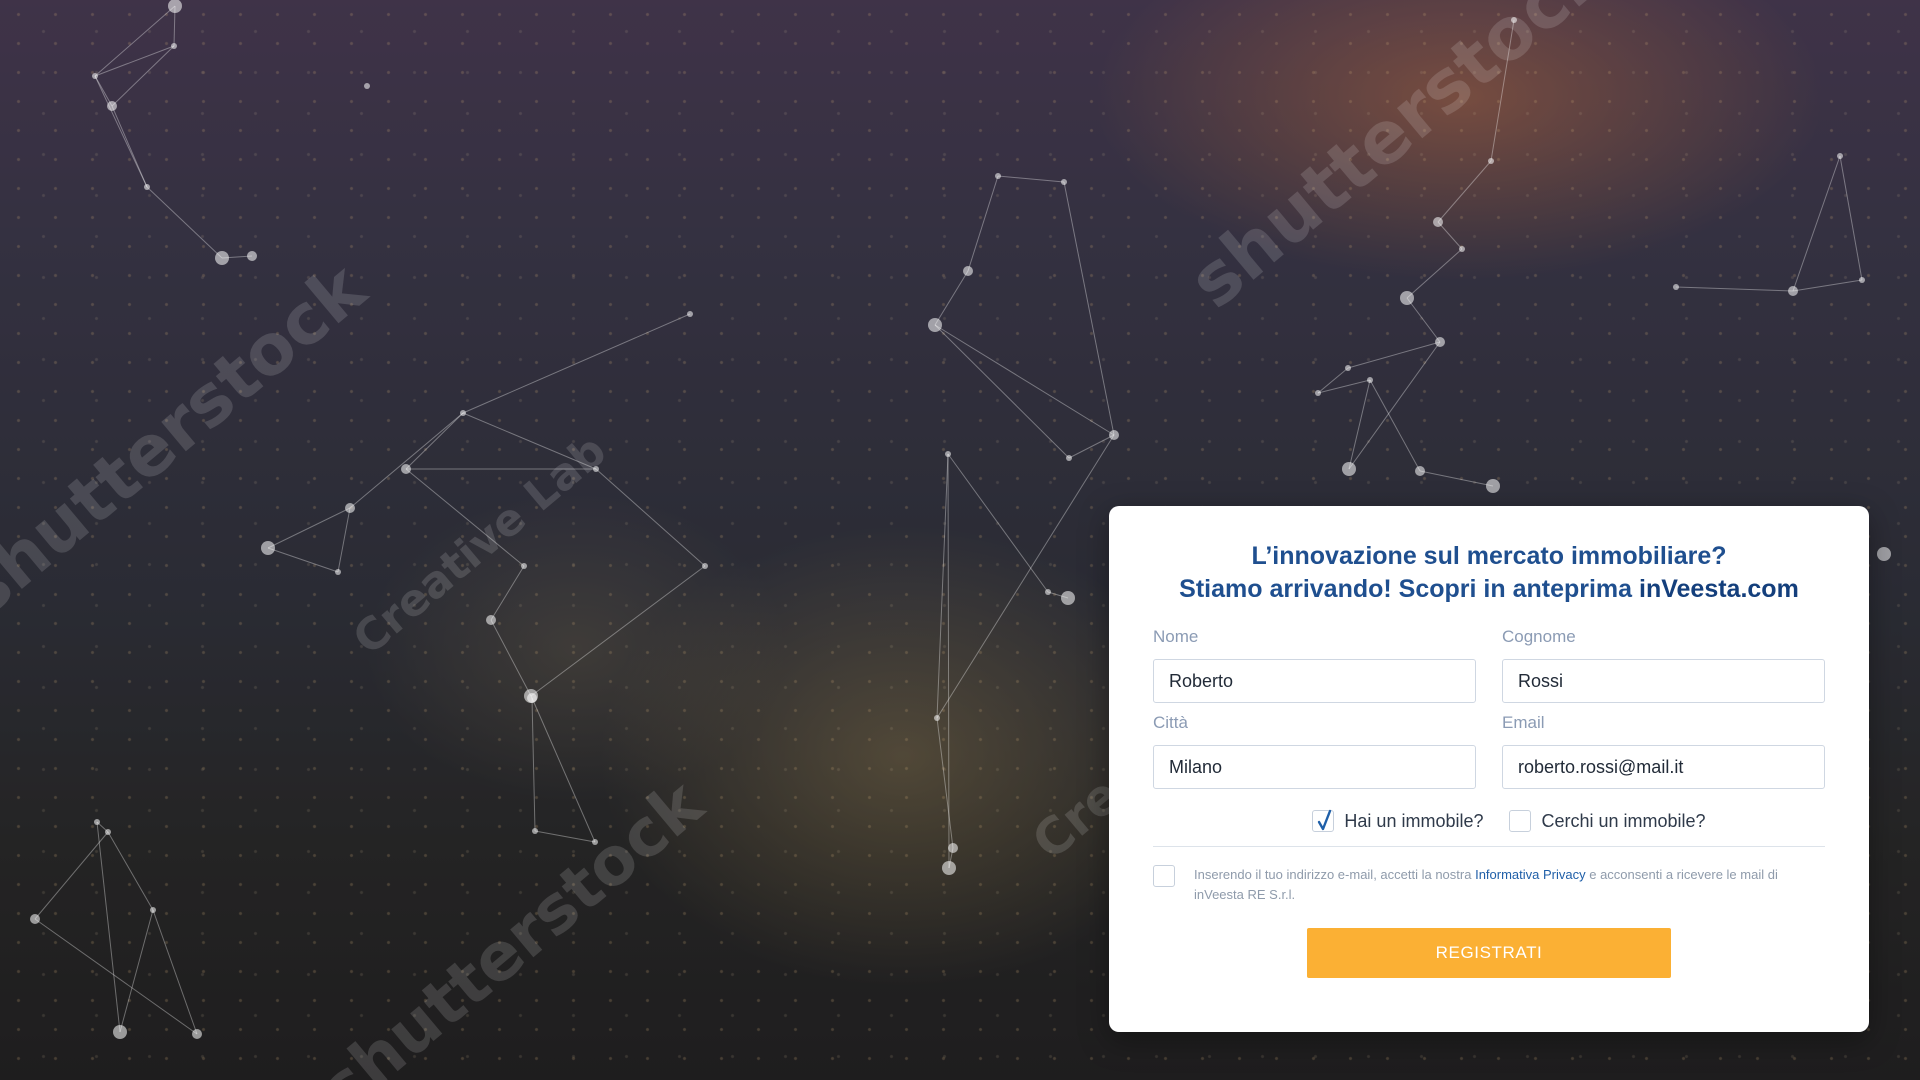 The image size is (1920, 1080). I want to click on option-has-property: Hai un immobile?, so click(1398, 820).